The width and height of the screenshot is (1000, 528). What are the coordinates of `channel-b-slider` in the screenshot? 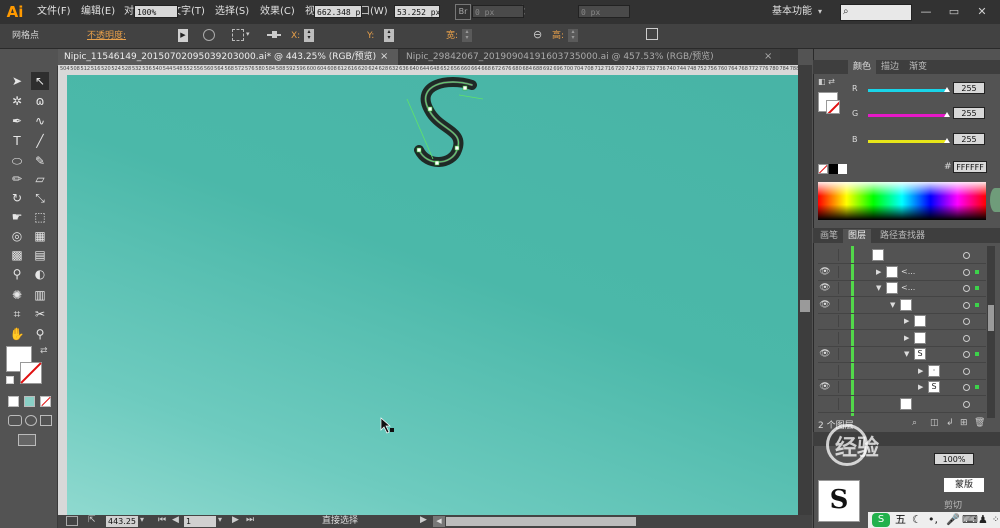 It's located at (908, 141).